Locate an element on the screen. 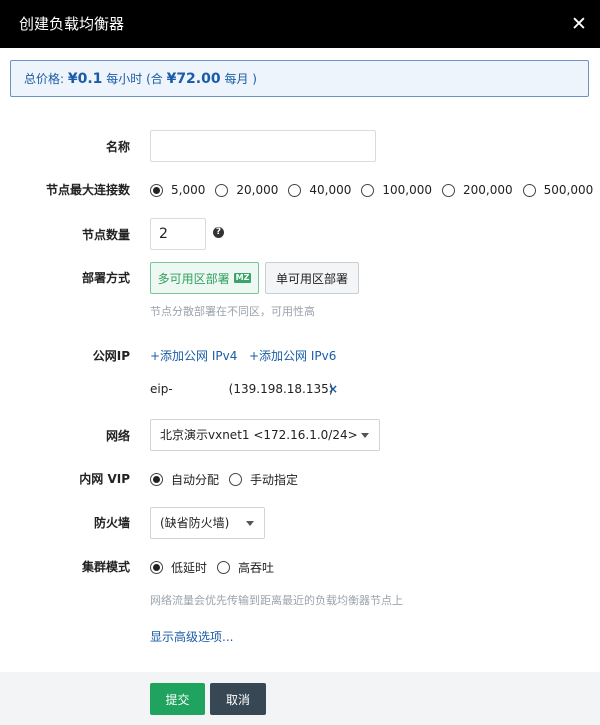  network-label: 网络 is located at coordinates (117, 436).